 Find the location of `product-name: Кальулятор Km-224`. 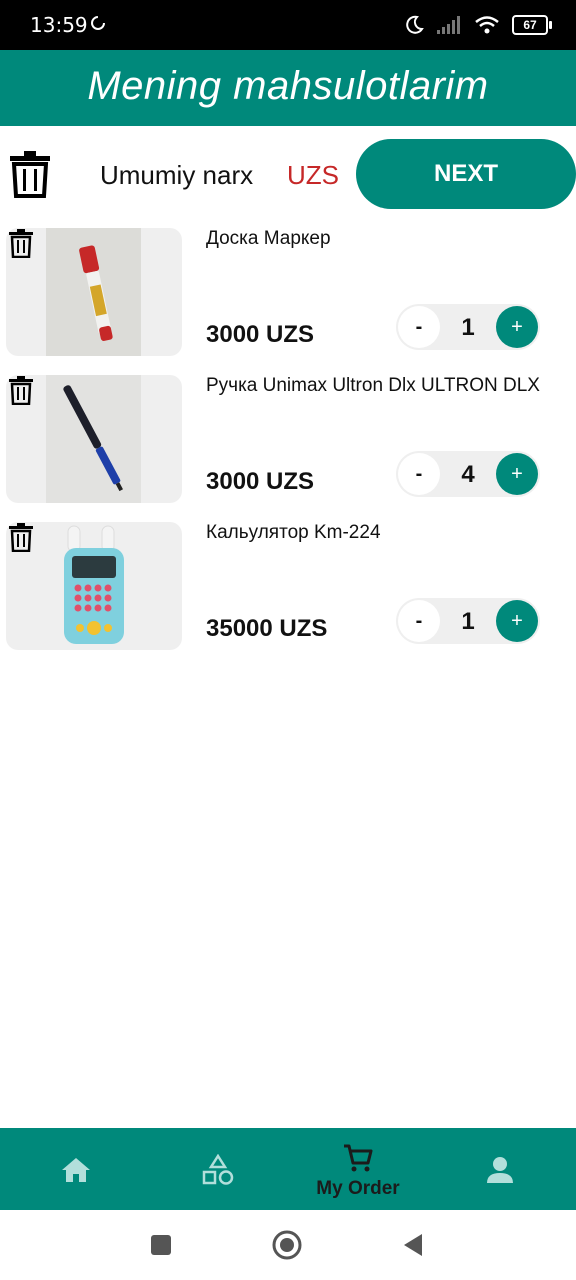

product-name: Кальулятор Km-224 is located at coordinates (293, 532).